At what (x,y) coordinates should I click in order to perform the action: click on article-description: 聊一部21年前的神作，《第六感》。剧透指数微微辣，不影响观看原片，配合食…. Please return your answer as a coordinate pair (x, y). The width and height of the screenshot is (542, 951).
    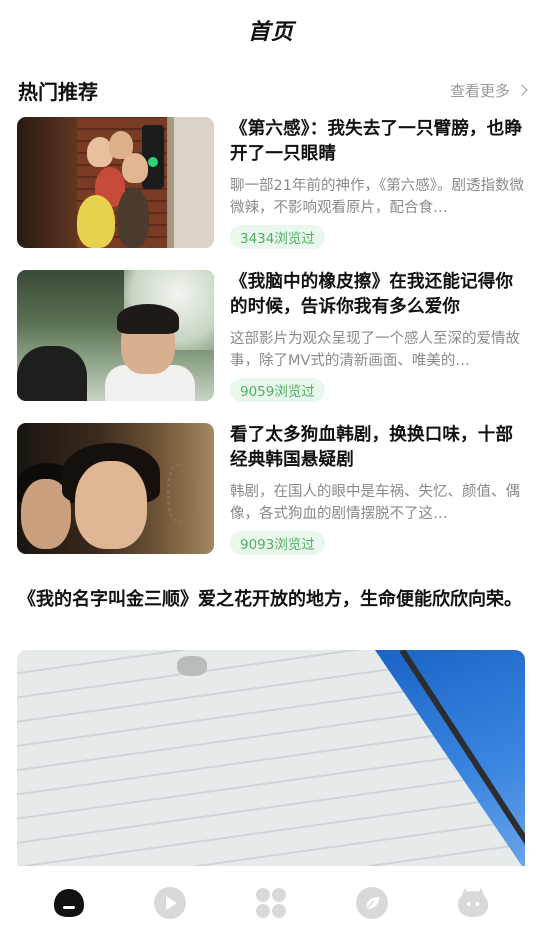
    Looking at the image, I should click on (377, 197).